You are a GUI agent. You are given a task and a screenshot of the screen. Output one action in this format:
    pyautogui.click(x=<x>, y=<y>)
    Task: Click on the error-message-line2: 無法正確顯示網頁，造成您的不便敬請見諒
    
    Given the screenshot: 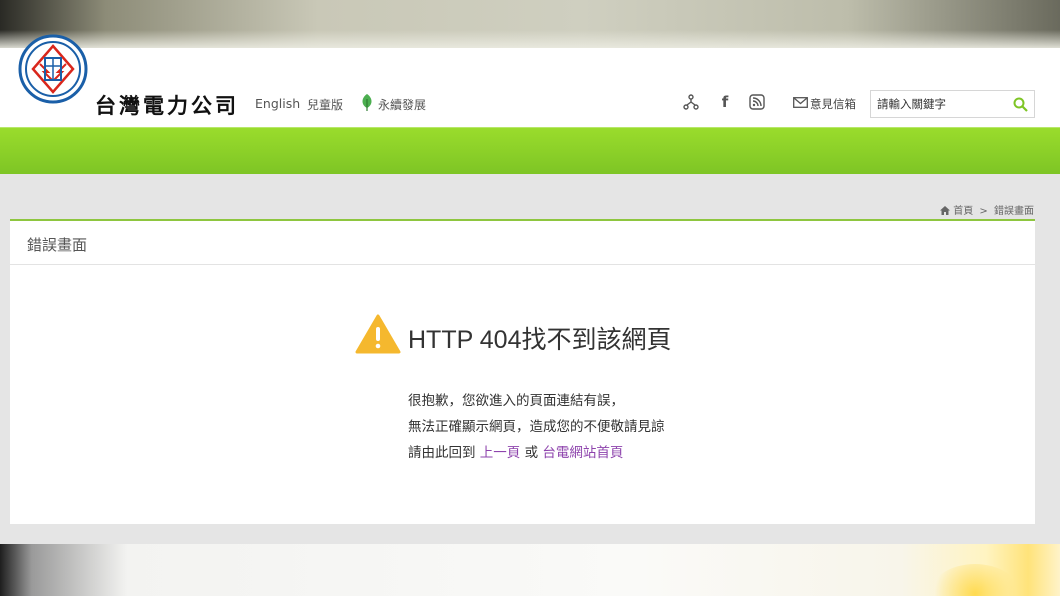 What is the action you would take?
    pyautogui.click(x=536, y=427)
    